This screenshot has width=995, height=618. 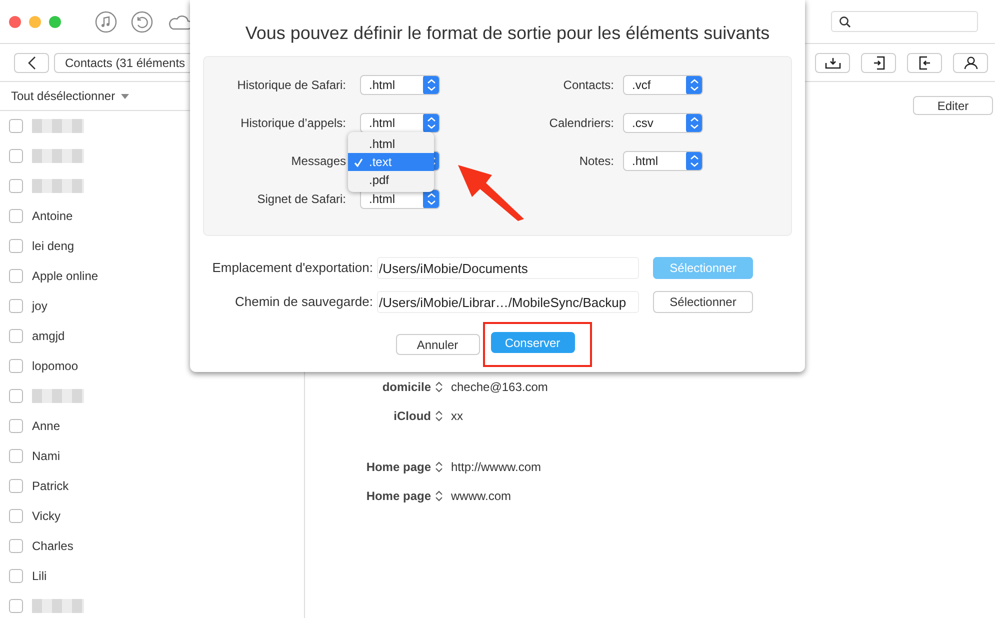 What do you see at coordinates (53, 546) in the screenshot?
I see `contact-name: Charles` at bounding box center [53, 546].